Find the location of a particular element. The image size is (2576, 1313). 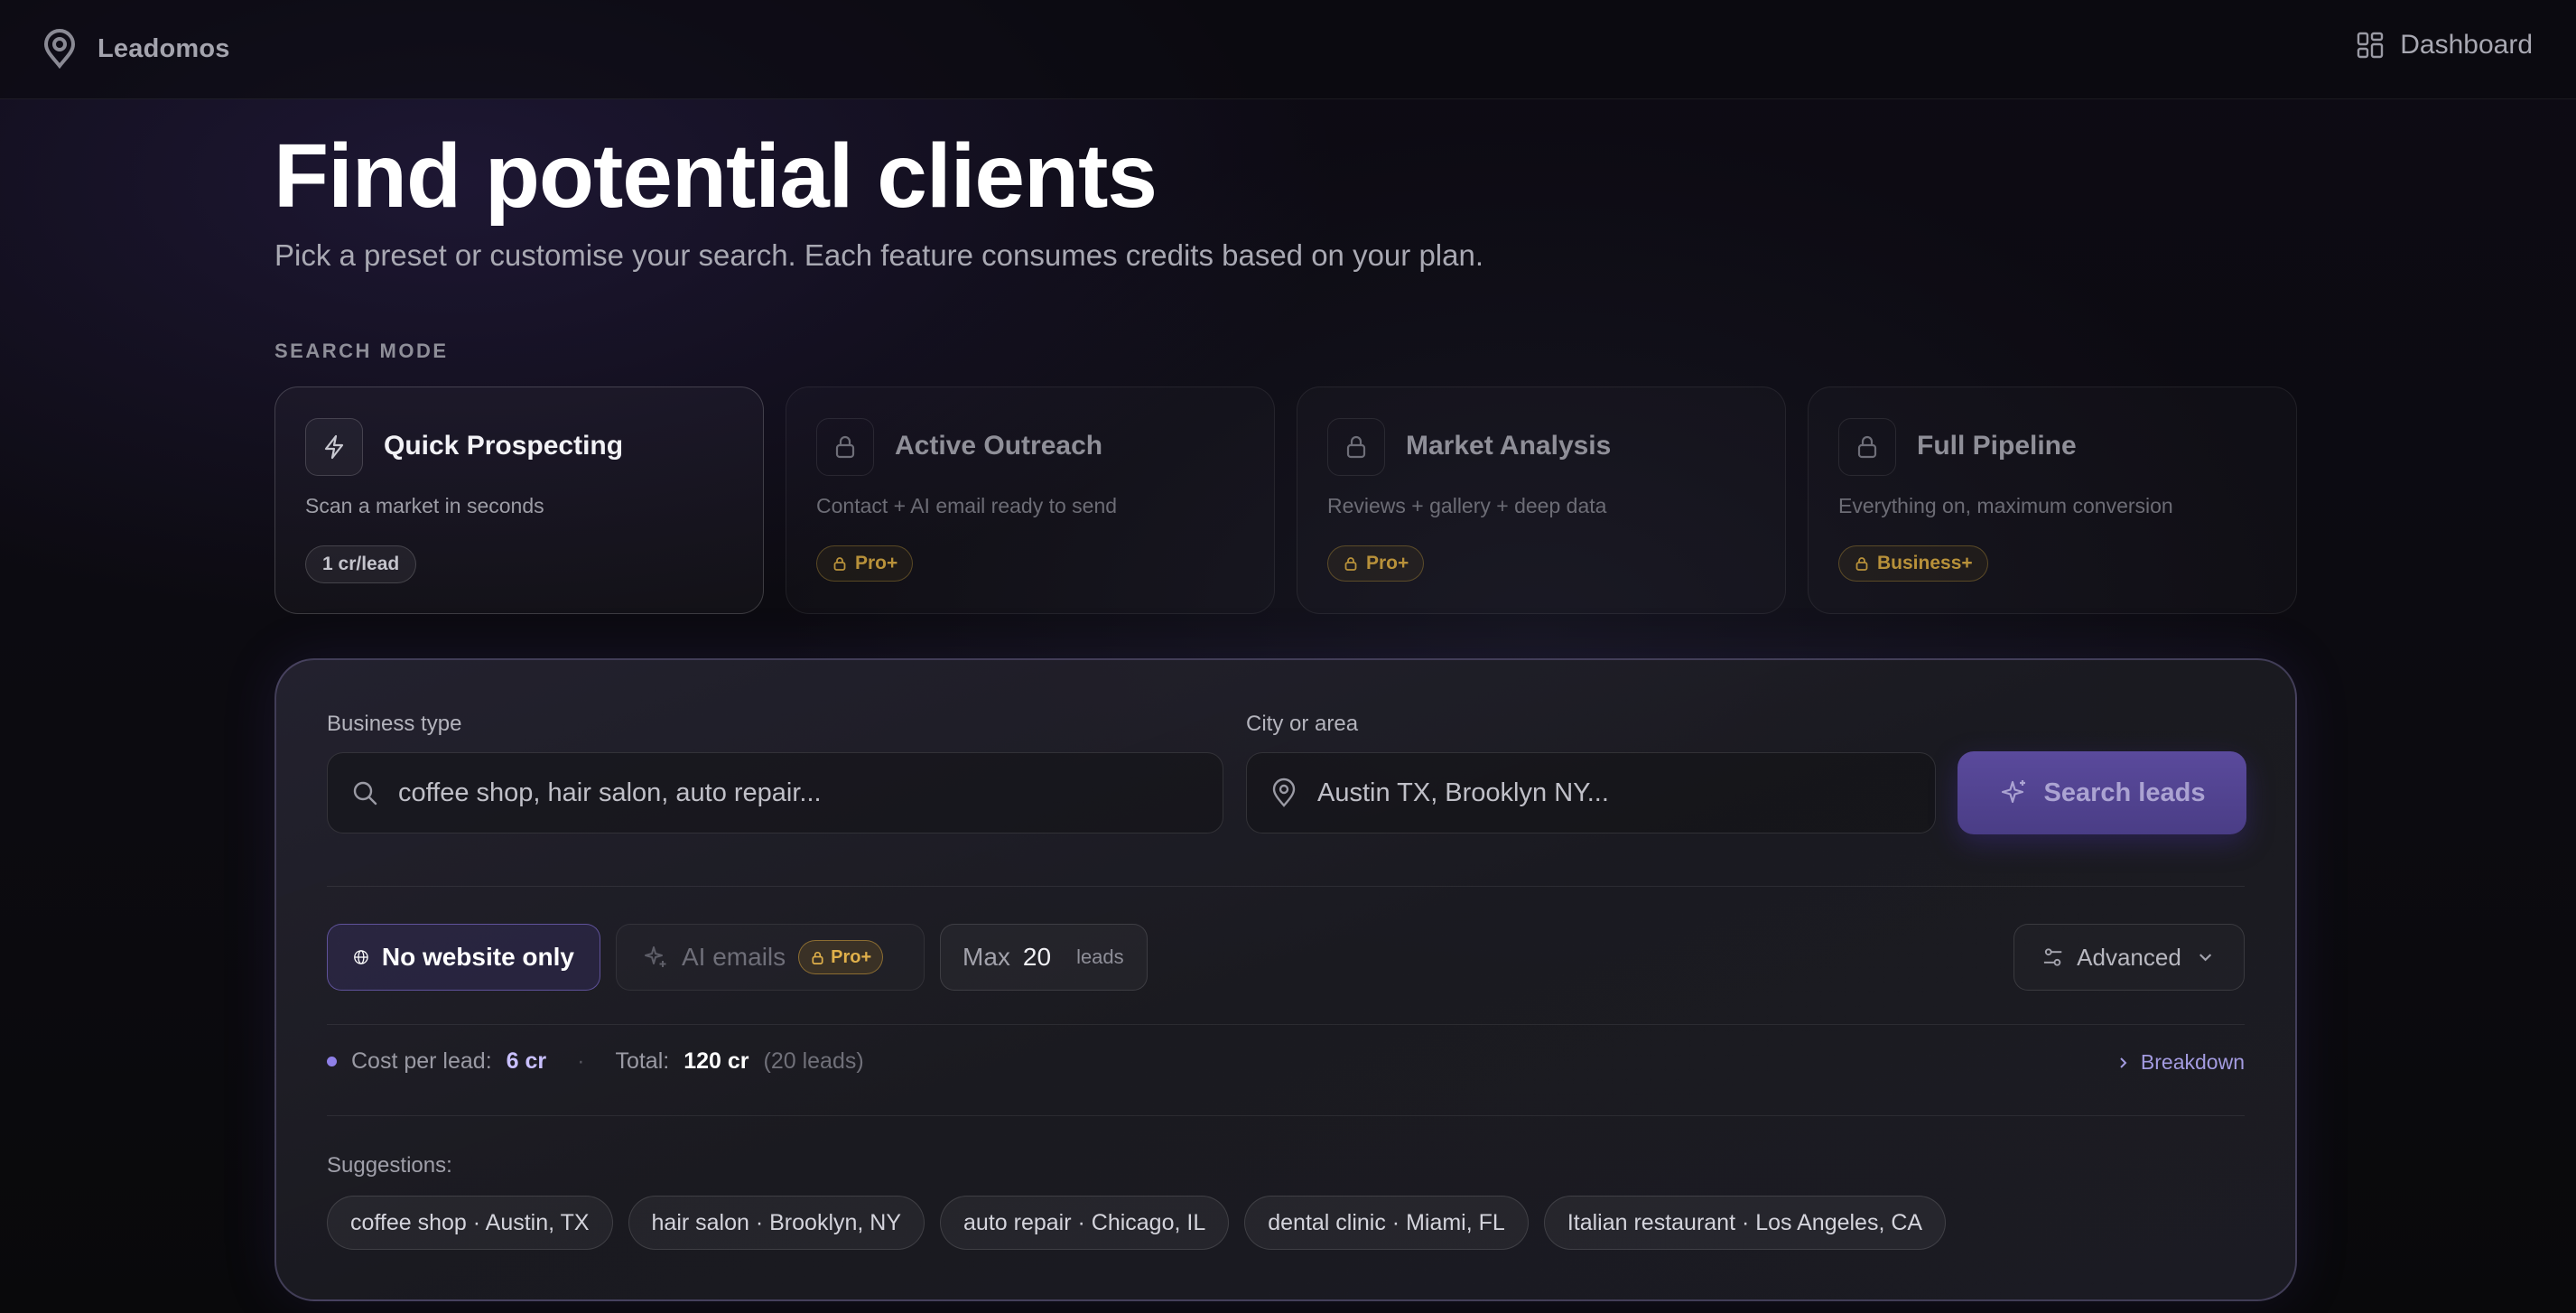

mode-title: Active Outreach is located at coordinates (999, 446).